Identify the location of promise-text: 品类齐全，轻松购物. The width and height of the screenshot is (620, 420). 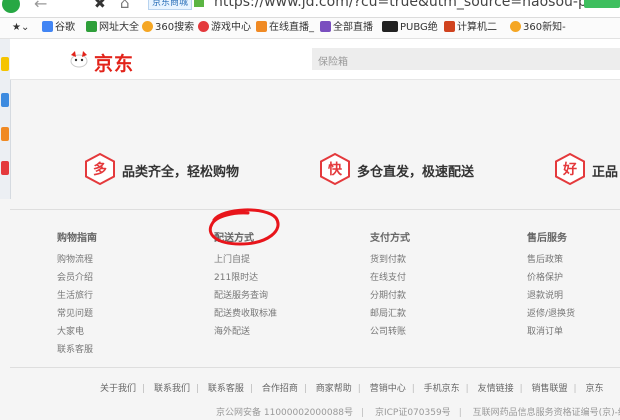
(181, 172).